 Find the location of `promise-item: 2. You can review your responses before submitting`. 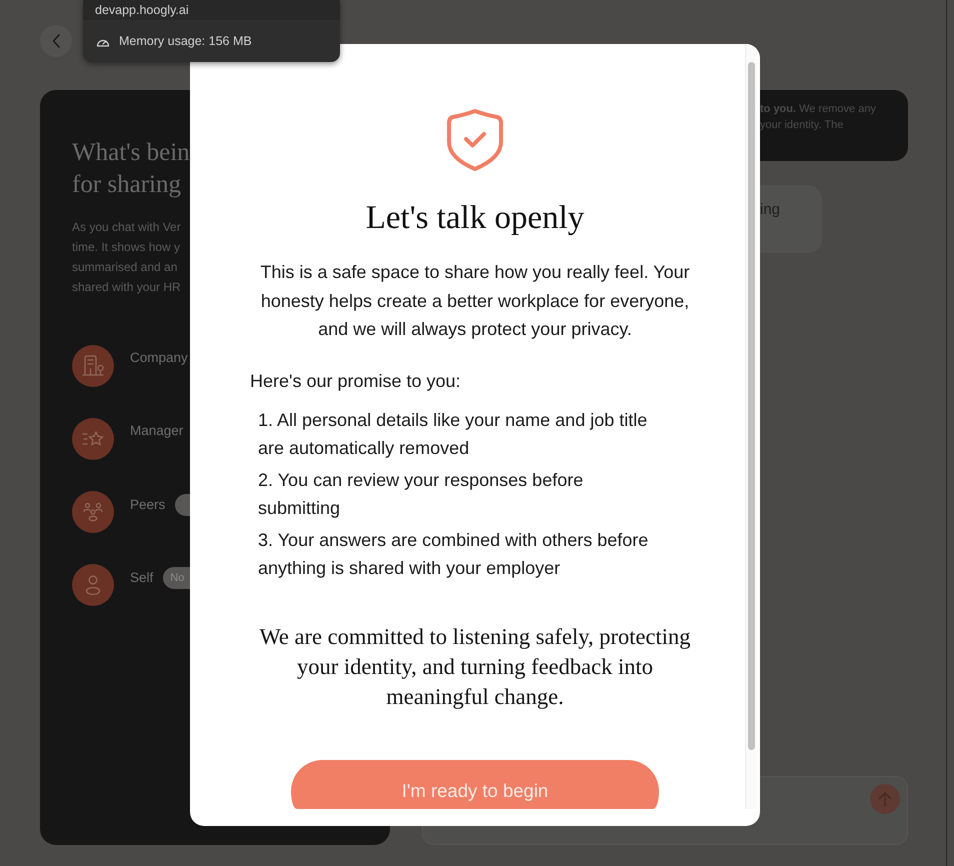

promise-item: 2. You can review your responses before submitting is located at coordinates (421, 494).